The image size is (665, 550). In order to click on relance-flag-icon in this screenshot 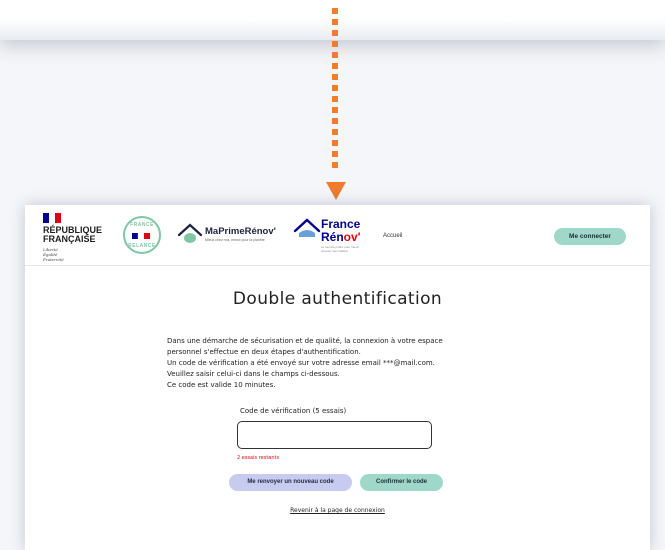, I will do `click(141, 236)`.